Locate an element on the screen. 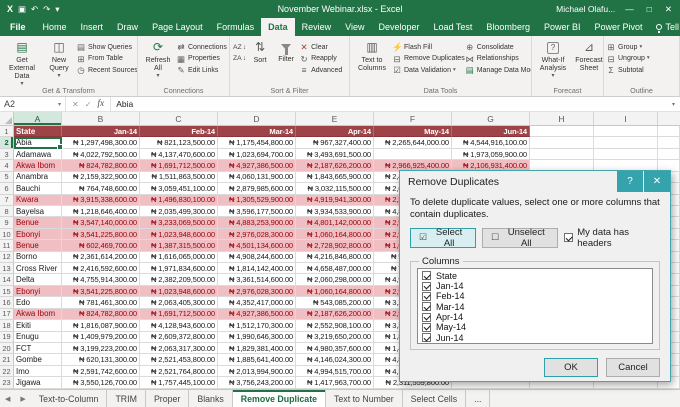 Image resolution: width=680 pixels, height=407 pixels. sheet-tab-select-cells: Select Cells is located at coordinates (435, 398).